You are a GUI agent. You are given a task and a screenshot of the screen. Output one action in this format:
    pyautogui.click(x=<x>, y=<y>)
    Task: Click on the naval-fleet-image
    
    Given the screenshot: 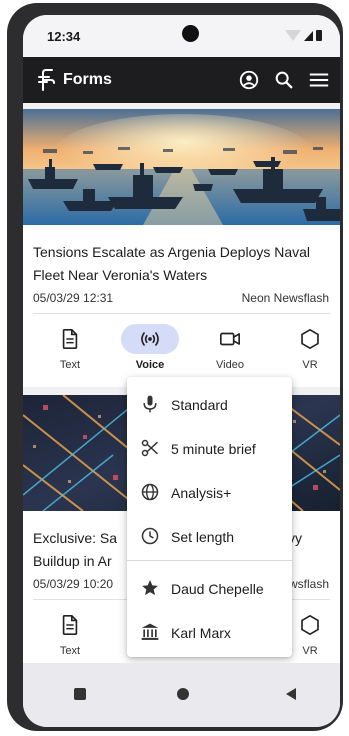 What is the action you would take?
    pyautogui.click(x=181, y=167)
    